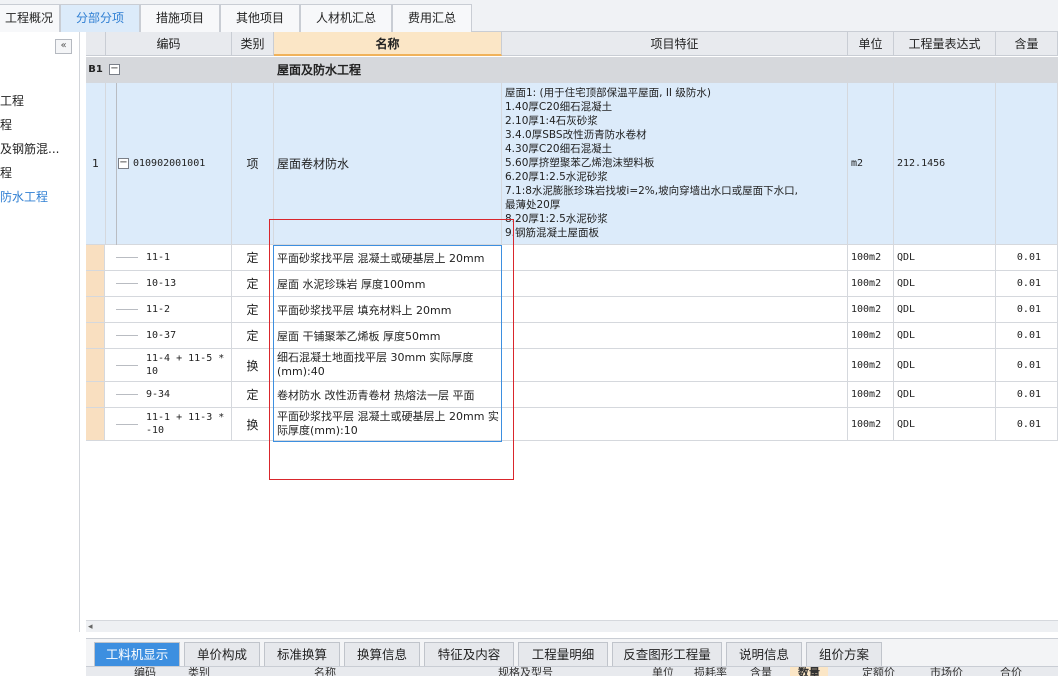 The height and width of the screenshot is (676, 1058). Describe the element at coordinates (871, 163) in the screenshot. I see `main-unit: m2` at that location.